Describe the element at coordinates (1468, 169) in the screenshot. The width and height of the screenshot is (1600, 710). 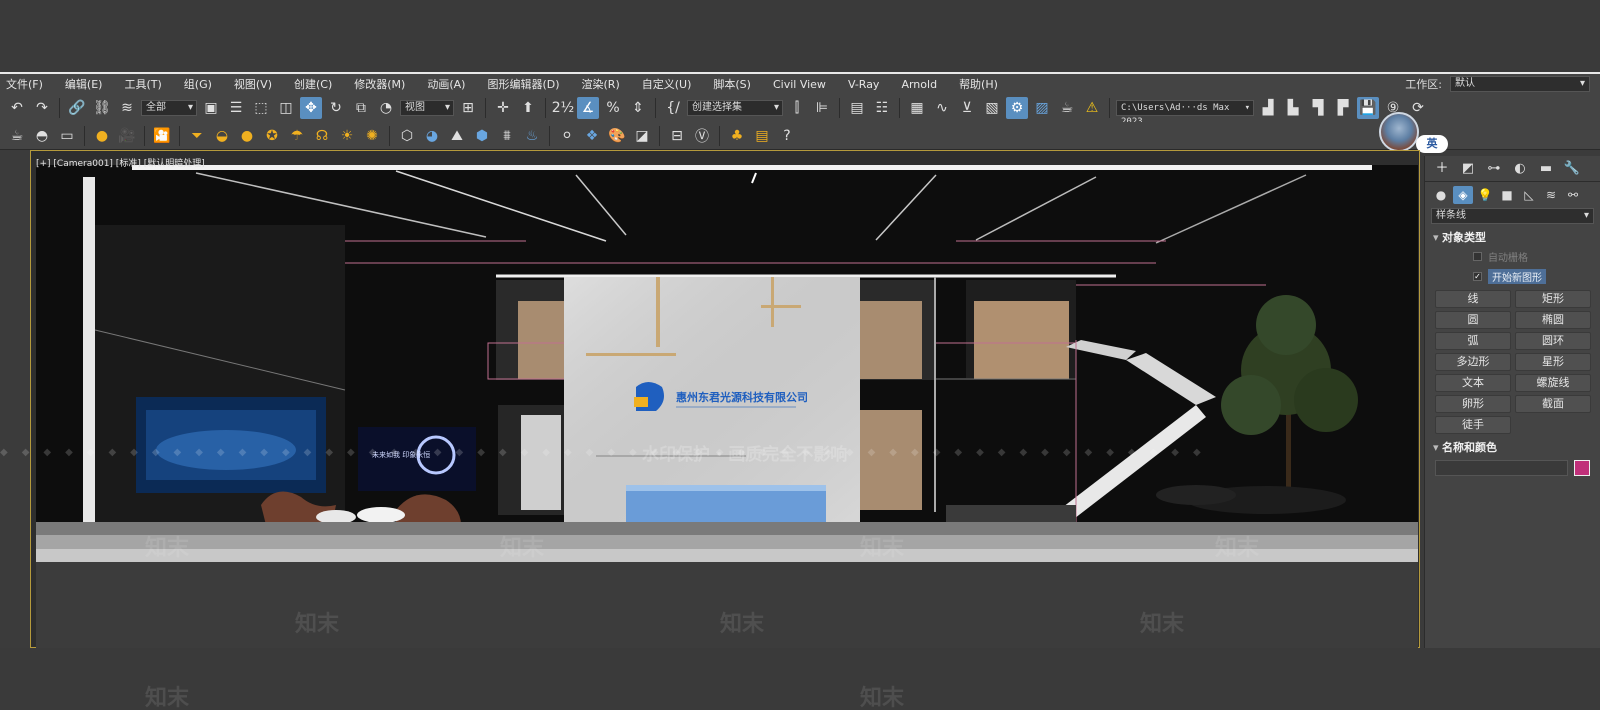
I see `modify-tab-icon: ◩` at that location.